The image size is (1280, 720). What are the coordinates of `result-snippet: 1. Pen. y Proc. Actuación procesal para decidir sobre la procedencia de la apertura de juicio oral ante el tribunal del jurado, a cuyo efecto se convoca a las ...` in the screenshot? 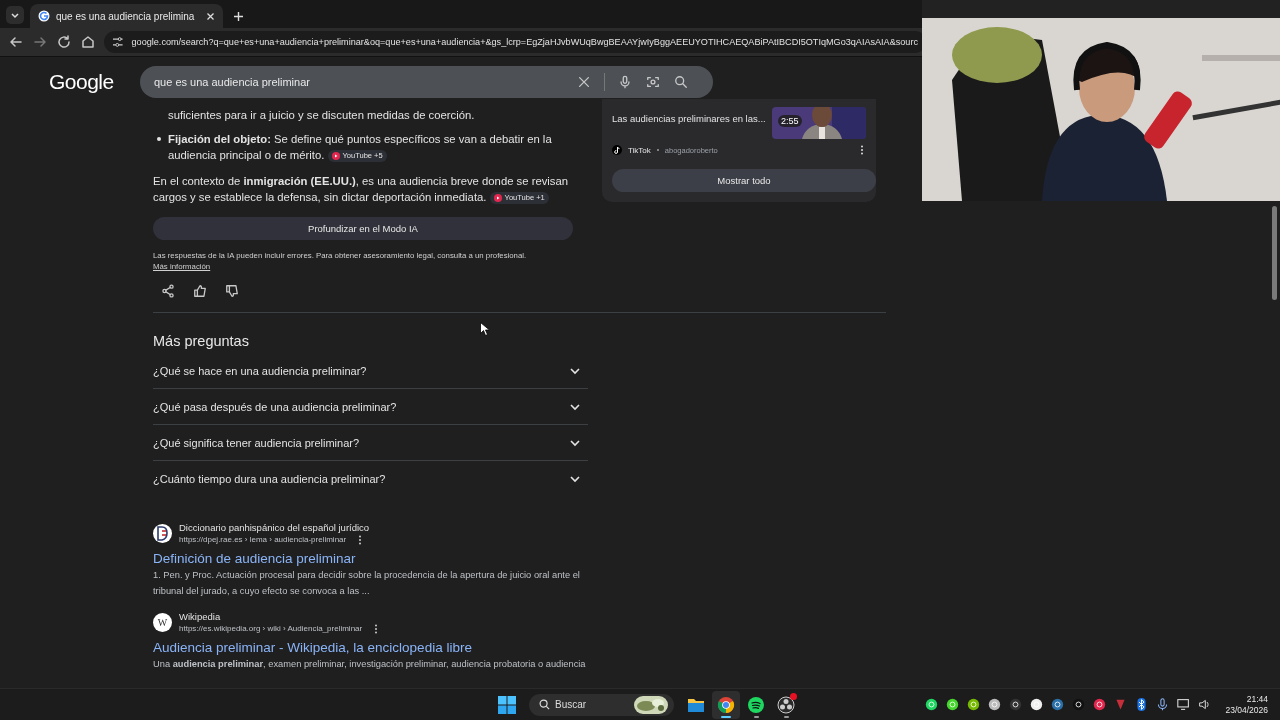 It's located at (367, 583).